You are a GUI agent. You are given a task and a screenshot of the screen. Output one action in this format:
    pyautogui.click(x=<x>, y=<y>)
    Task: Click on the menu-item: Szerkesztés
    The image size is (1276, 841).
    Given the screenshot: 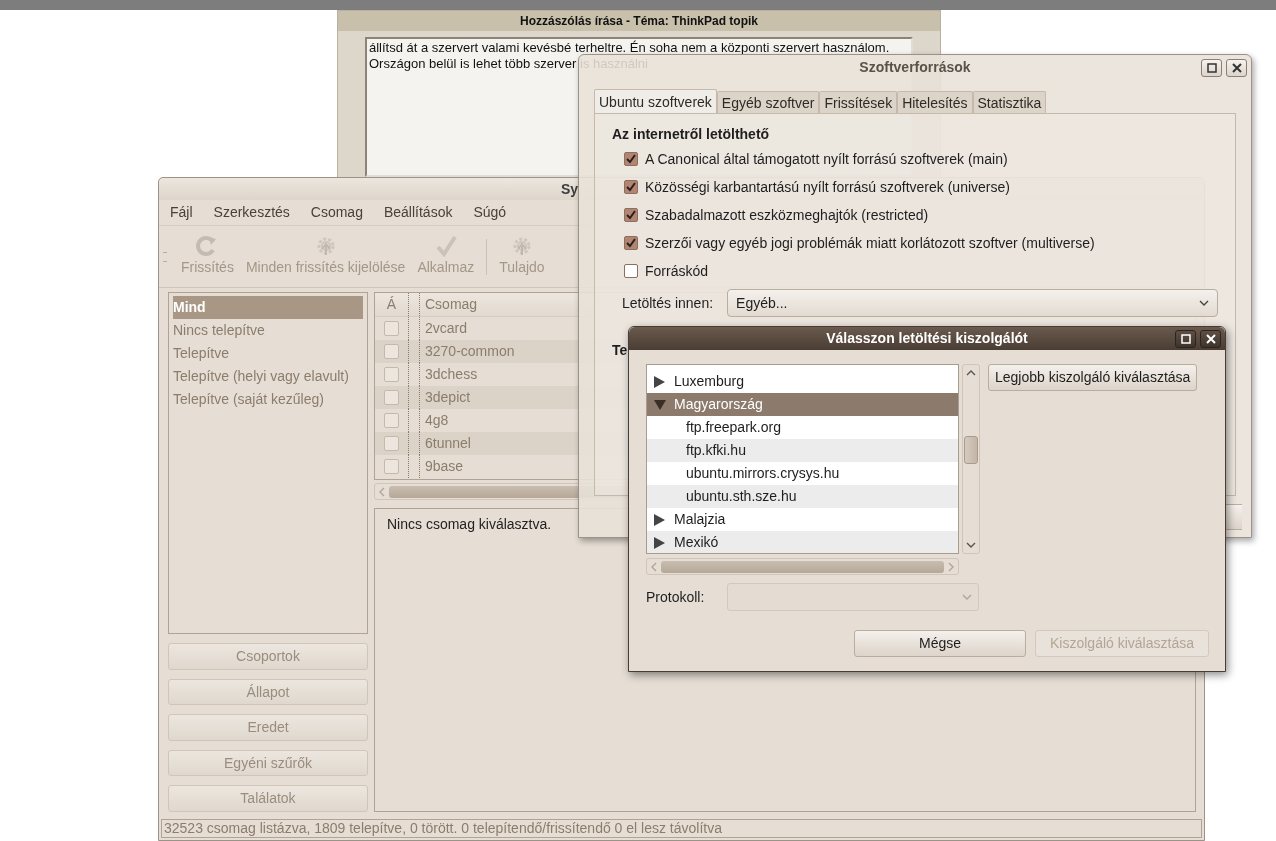 What is the action you would take?
    pyautogui.click(x=251, y=212)
    